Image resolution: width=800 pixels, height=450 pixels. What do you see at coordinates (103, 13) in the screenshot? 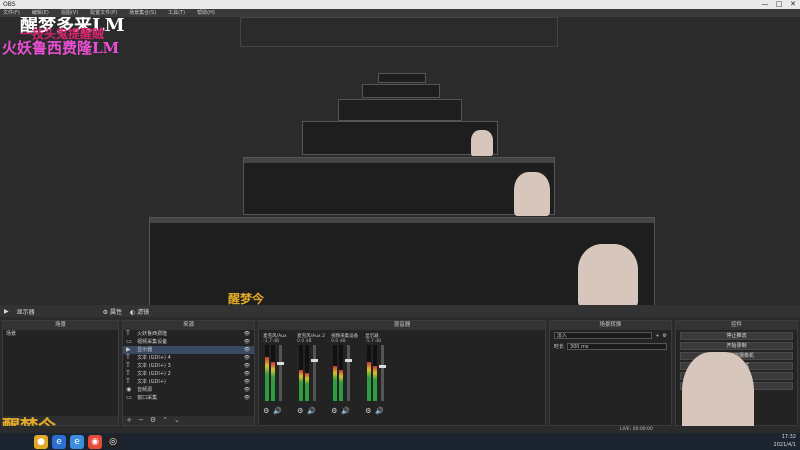
I see `menu-profile: 配置文件(P)` at bounding box center [103, 13].